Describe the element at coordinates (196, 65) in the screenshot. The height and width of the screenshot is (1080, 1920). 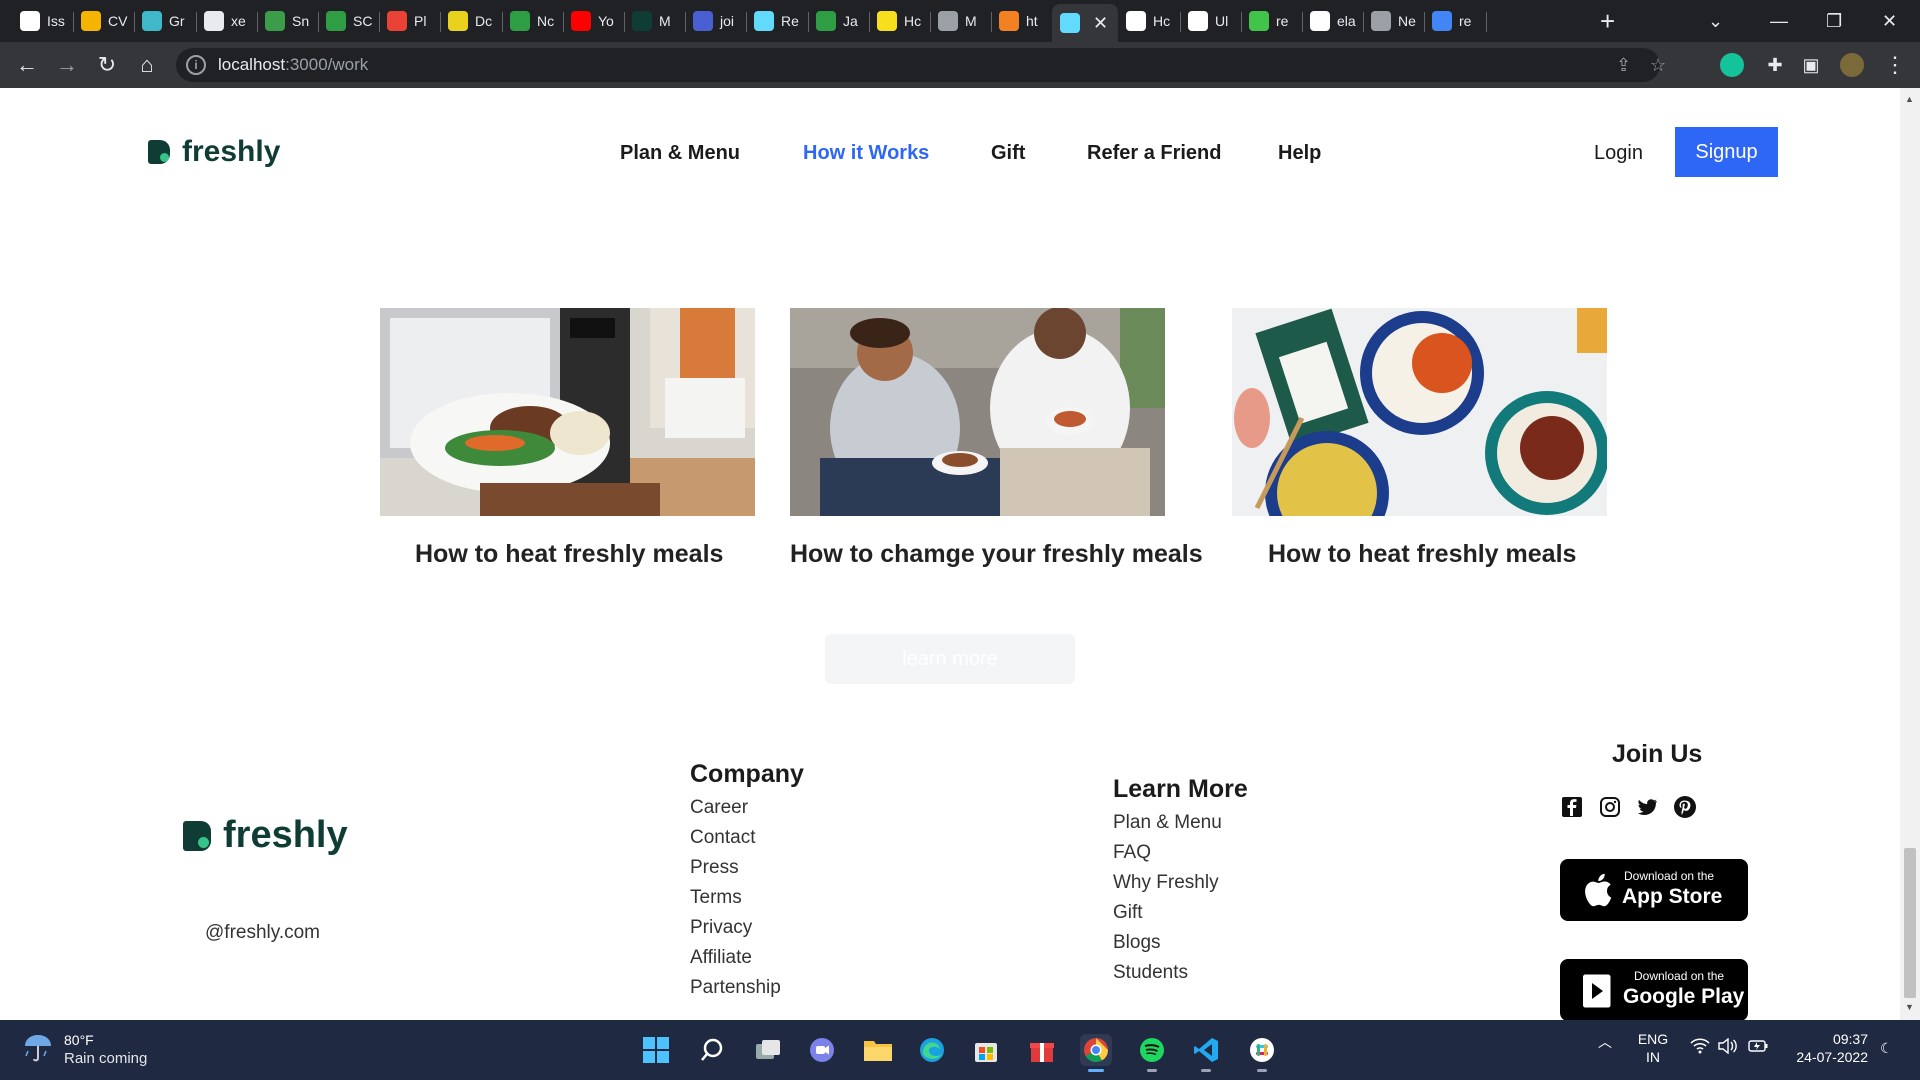
I see `site-info-icon: i` at that location.